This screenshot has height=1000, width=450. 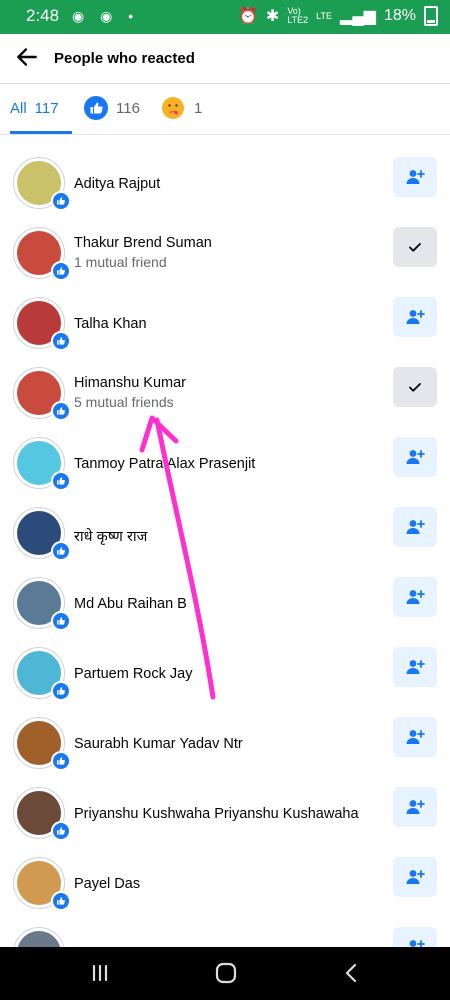 I want to click on tab-like-count: 116, so click(x=128, y=108).